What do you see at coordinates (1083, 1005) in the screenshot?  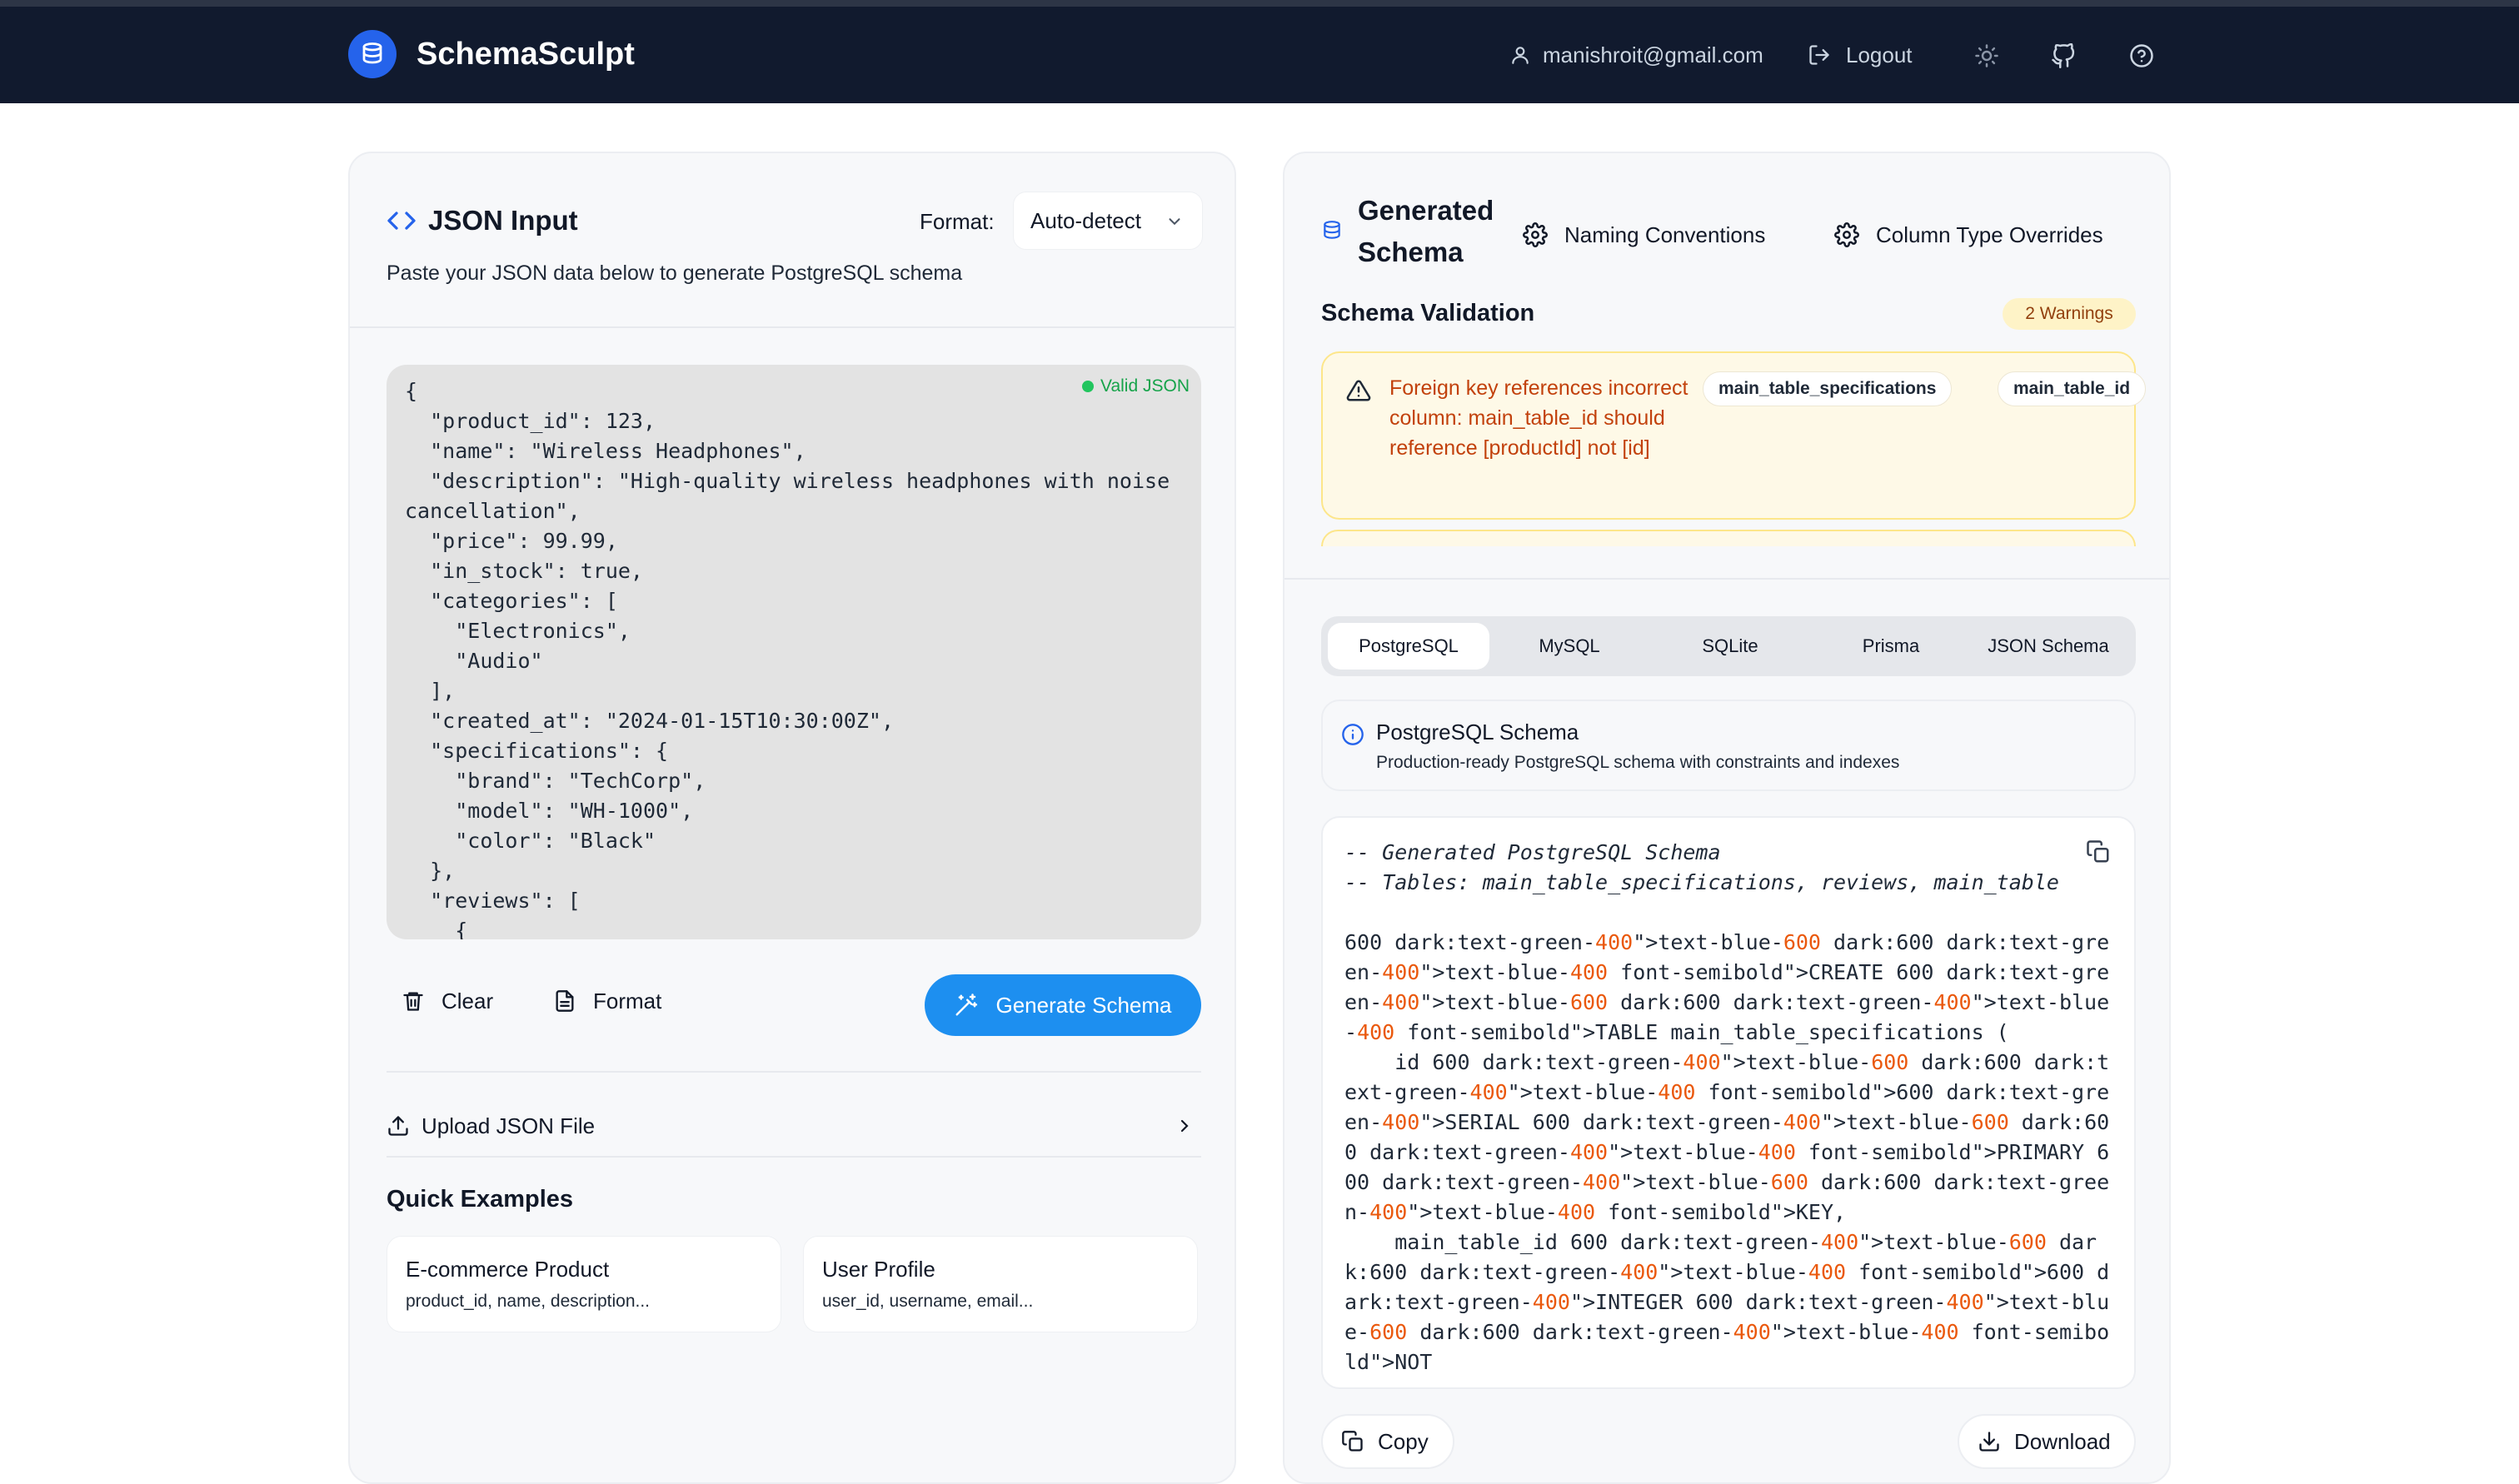 I see `generate-schema-label: Generate Schema` at bounding box center [1083, 1005].